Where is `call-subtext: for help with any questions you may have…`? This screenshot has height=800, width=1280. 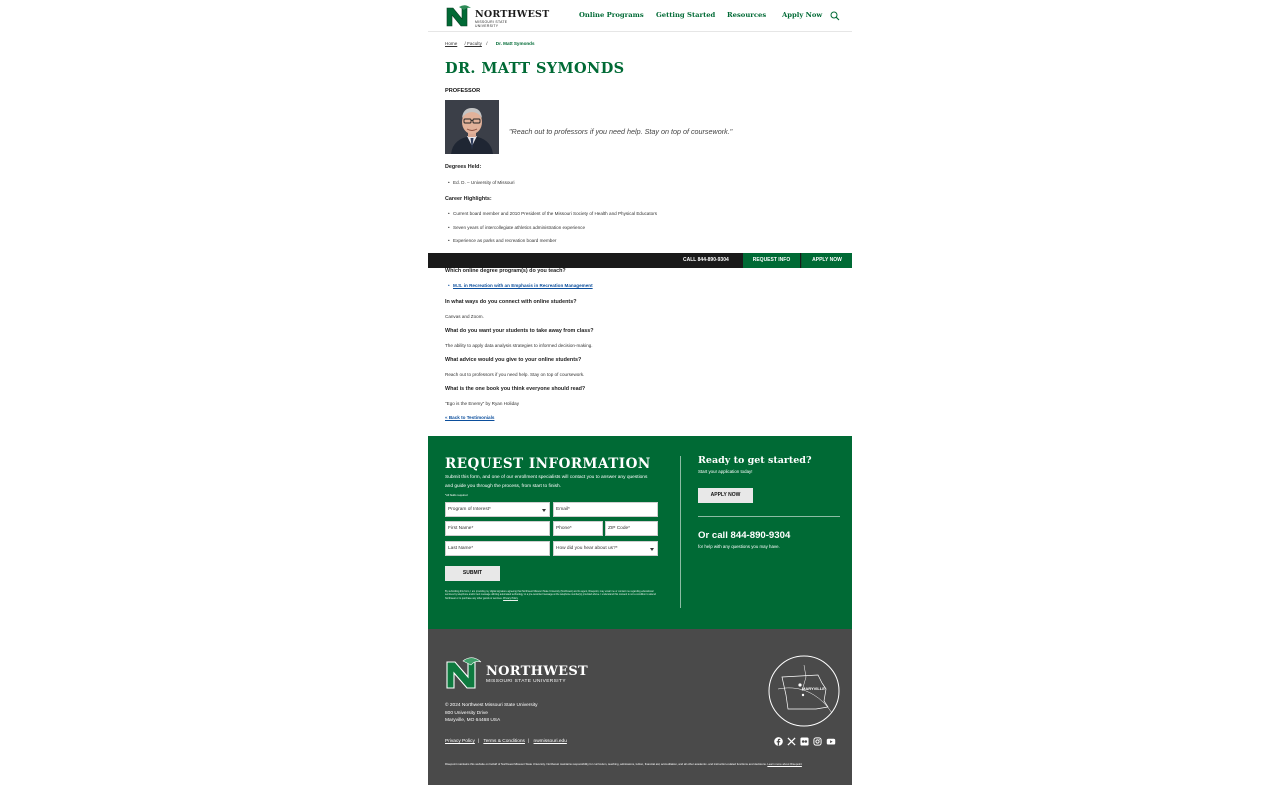
call-subtext: for help with any questions you may have… is located at coordinates (739, 546).